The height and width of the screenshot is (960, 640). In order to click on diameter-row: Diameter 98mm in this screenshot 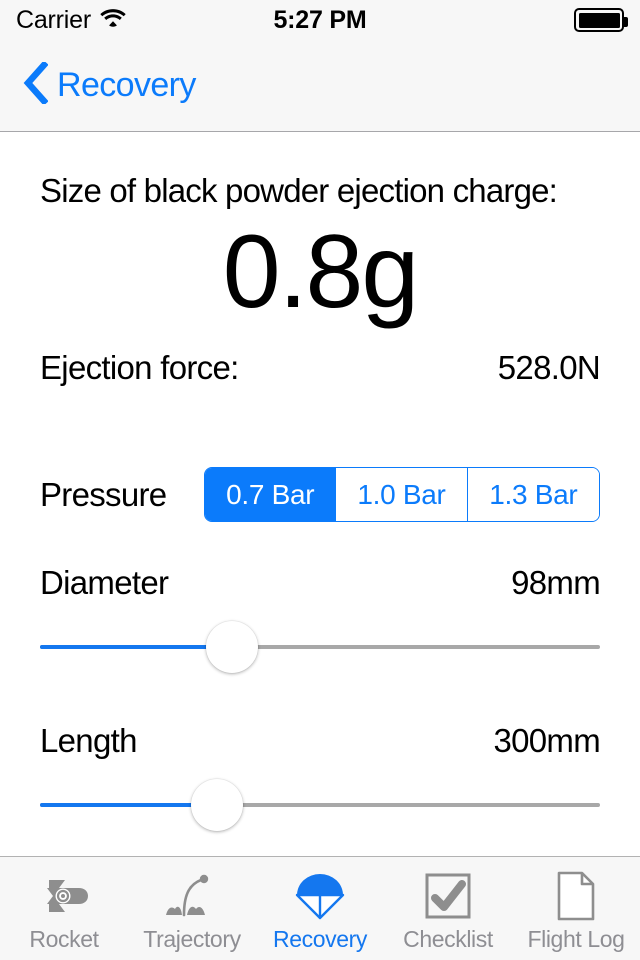, I will do `click(320, 583)`.